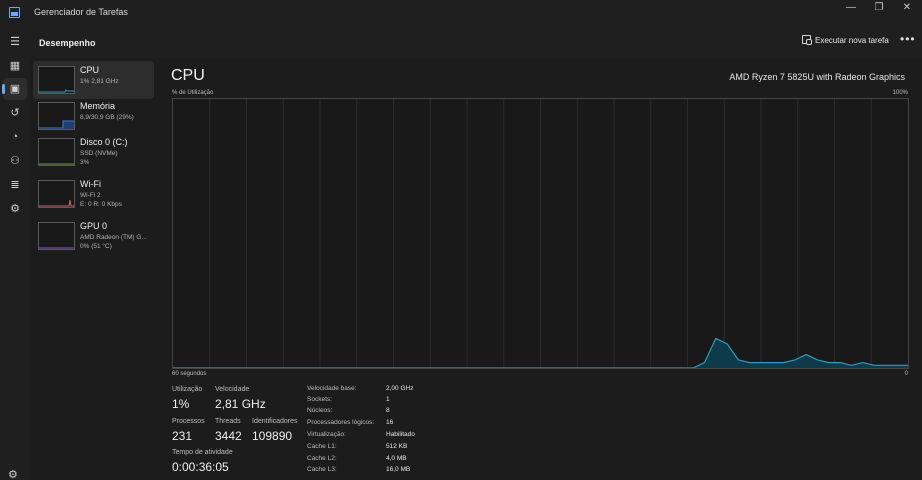 The height and width of the screenshot is (480, 922). I want to click on virtualization-label: Virtualização:, so click(326, 434).